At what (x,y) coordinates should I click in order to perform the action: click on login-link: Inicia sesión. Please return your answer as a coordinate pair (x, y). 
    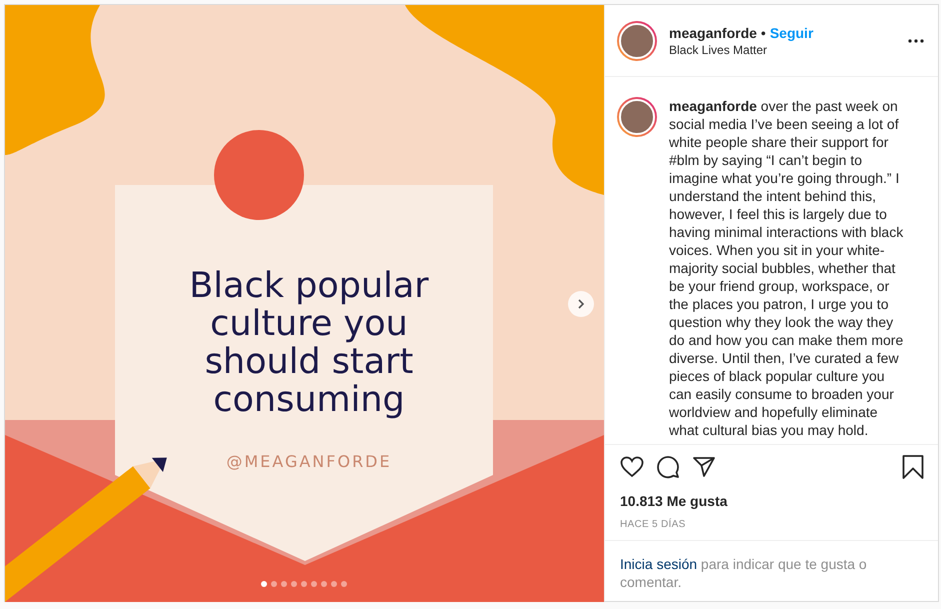
    Looking at the image, I should click on (659, 564).